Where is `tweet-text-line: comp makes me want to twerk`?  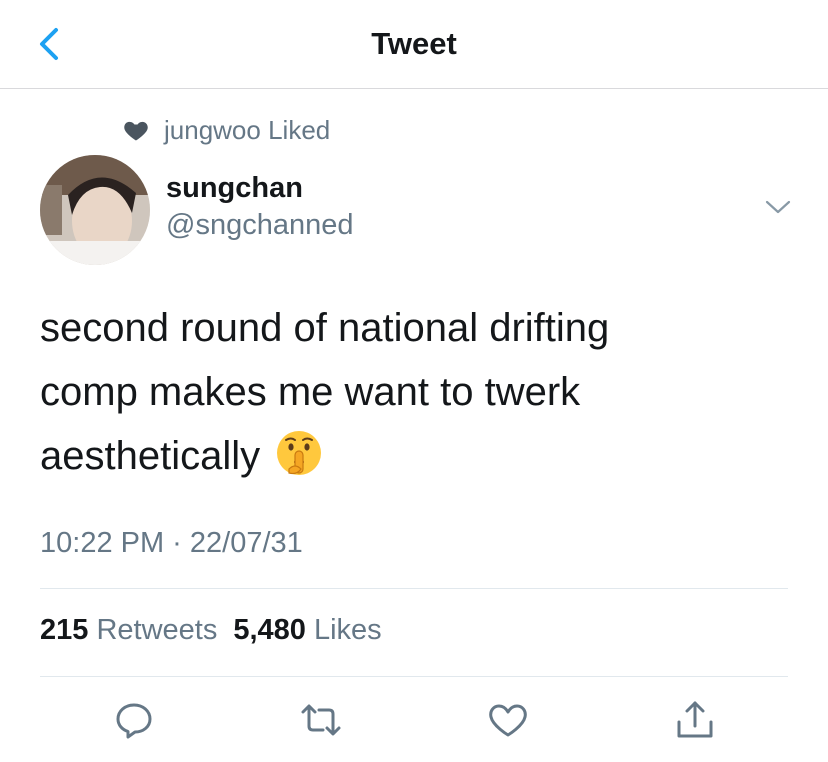
tweet-text-line: comp makes me want to twerk is located at coordinates (310, 392).